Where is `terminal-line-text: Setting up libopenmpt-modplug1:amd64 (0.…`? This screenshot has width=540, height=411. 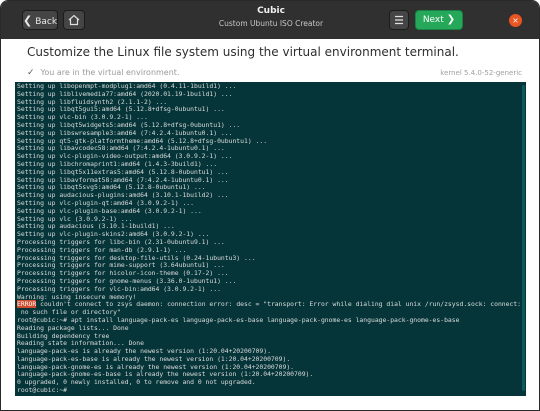 terminal-line-text: Setting up libopenmpt-modplug1:amd64 (0.… is located at coordinates (127, 86).